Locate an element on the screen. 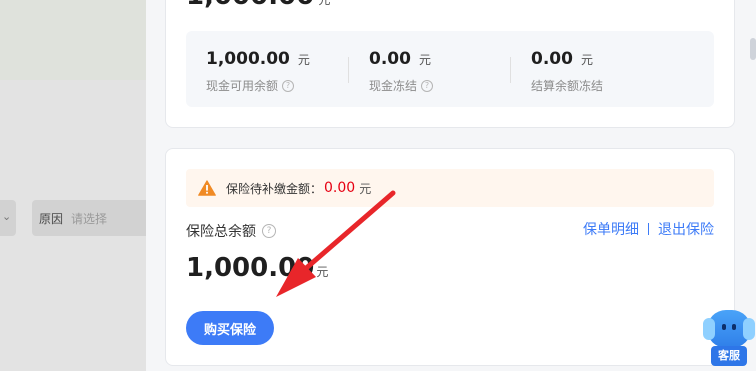  buy-insurance-button: 购买保险 is located at coordinates (230, 328).